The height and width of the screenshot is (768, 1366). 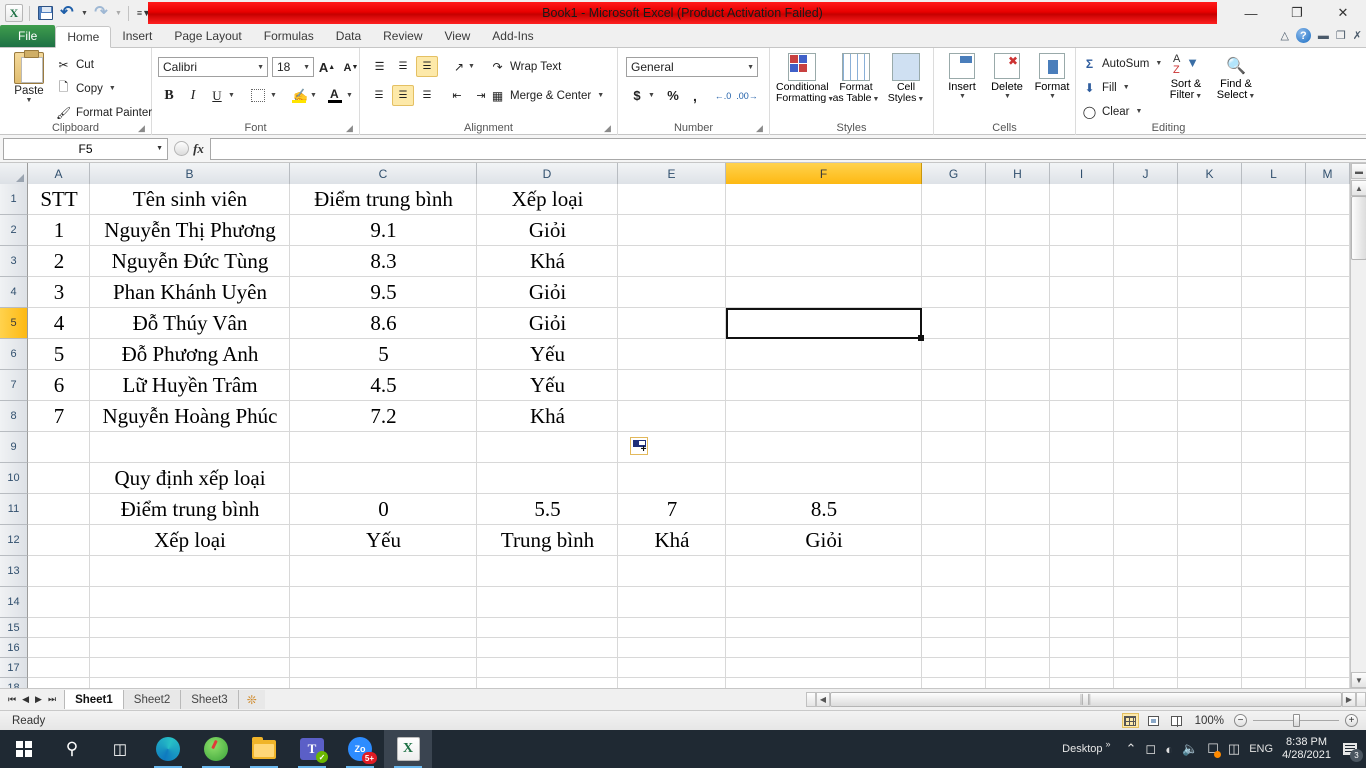 I want to click on cell-E13, so click(x=672, y=571).